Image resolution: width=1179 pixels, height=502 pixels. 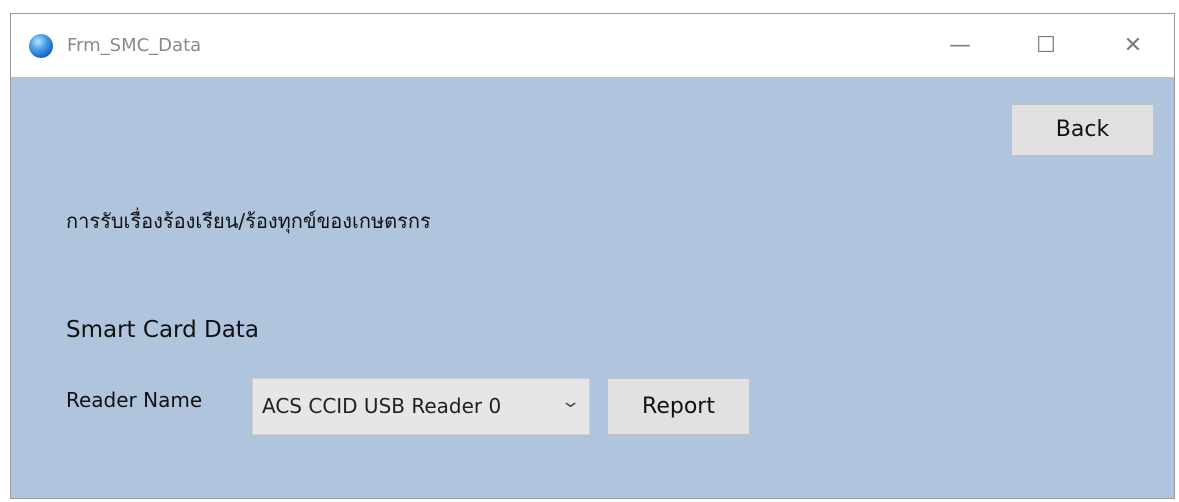 I want to click on title-bar: Frm_SMC_Data — ☐ ✕, so click(x=592, y=45).